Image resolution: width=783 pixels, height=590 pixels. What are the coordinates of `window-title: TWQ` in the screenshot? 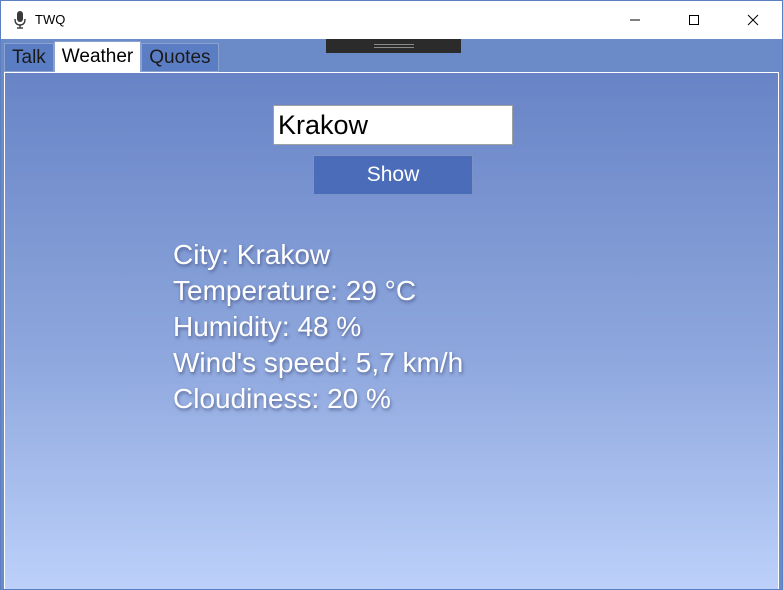 It's located at (50, 19).